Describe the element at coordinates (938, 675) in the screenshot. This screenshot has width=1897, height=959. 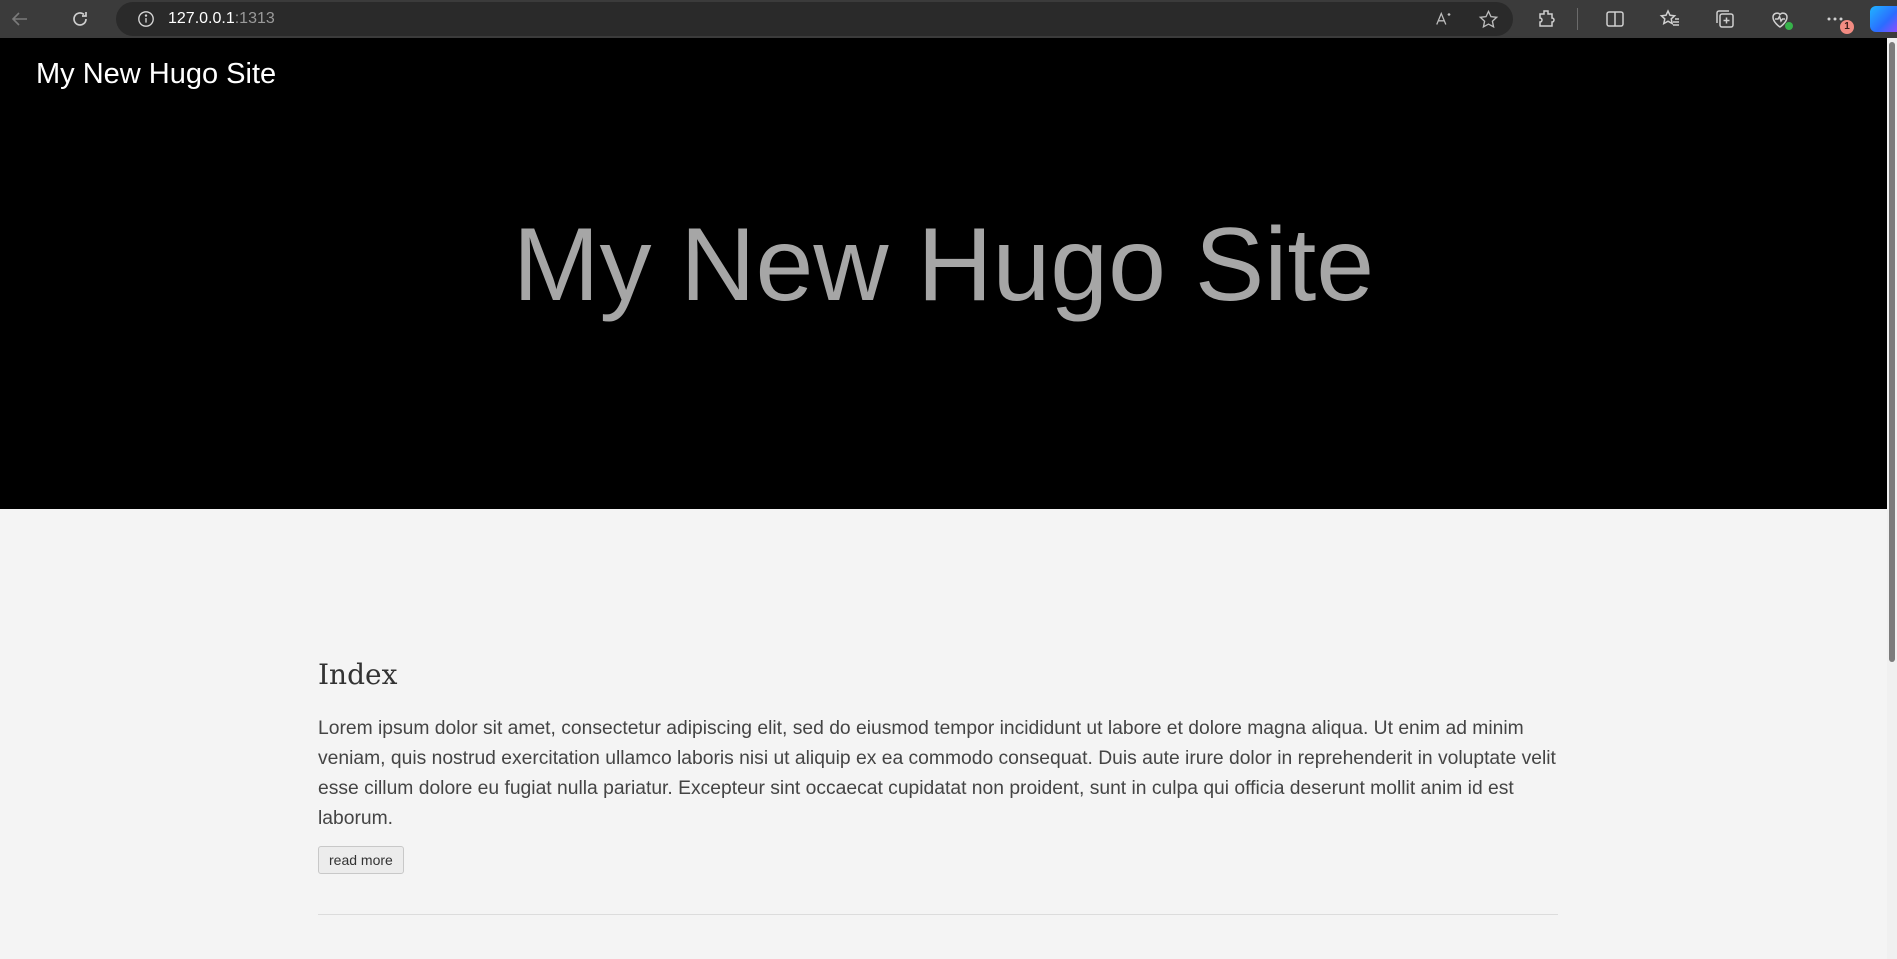
I see `post-title: Index` at that location.